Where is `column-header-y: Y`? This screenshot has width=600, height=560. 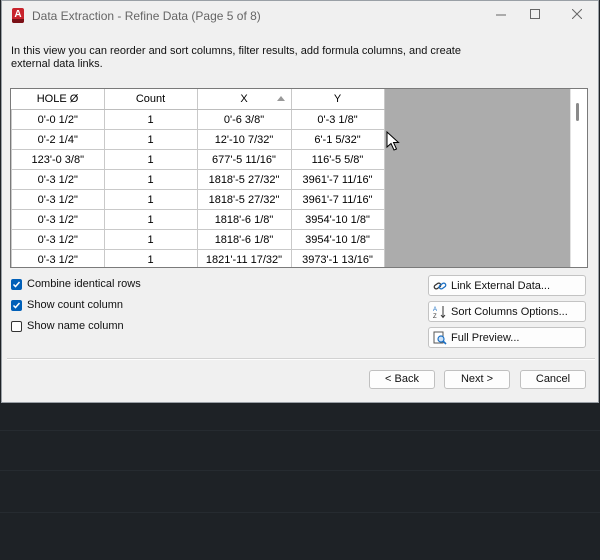 column-header-y: Y is located at coordinates (338, 99).